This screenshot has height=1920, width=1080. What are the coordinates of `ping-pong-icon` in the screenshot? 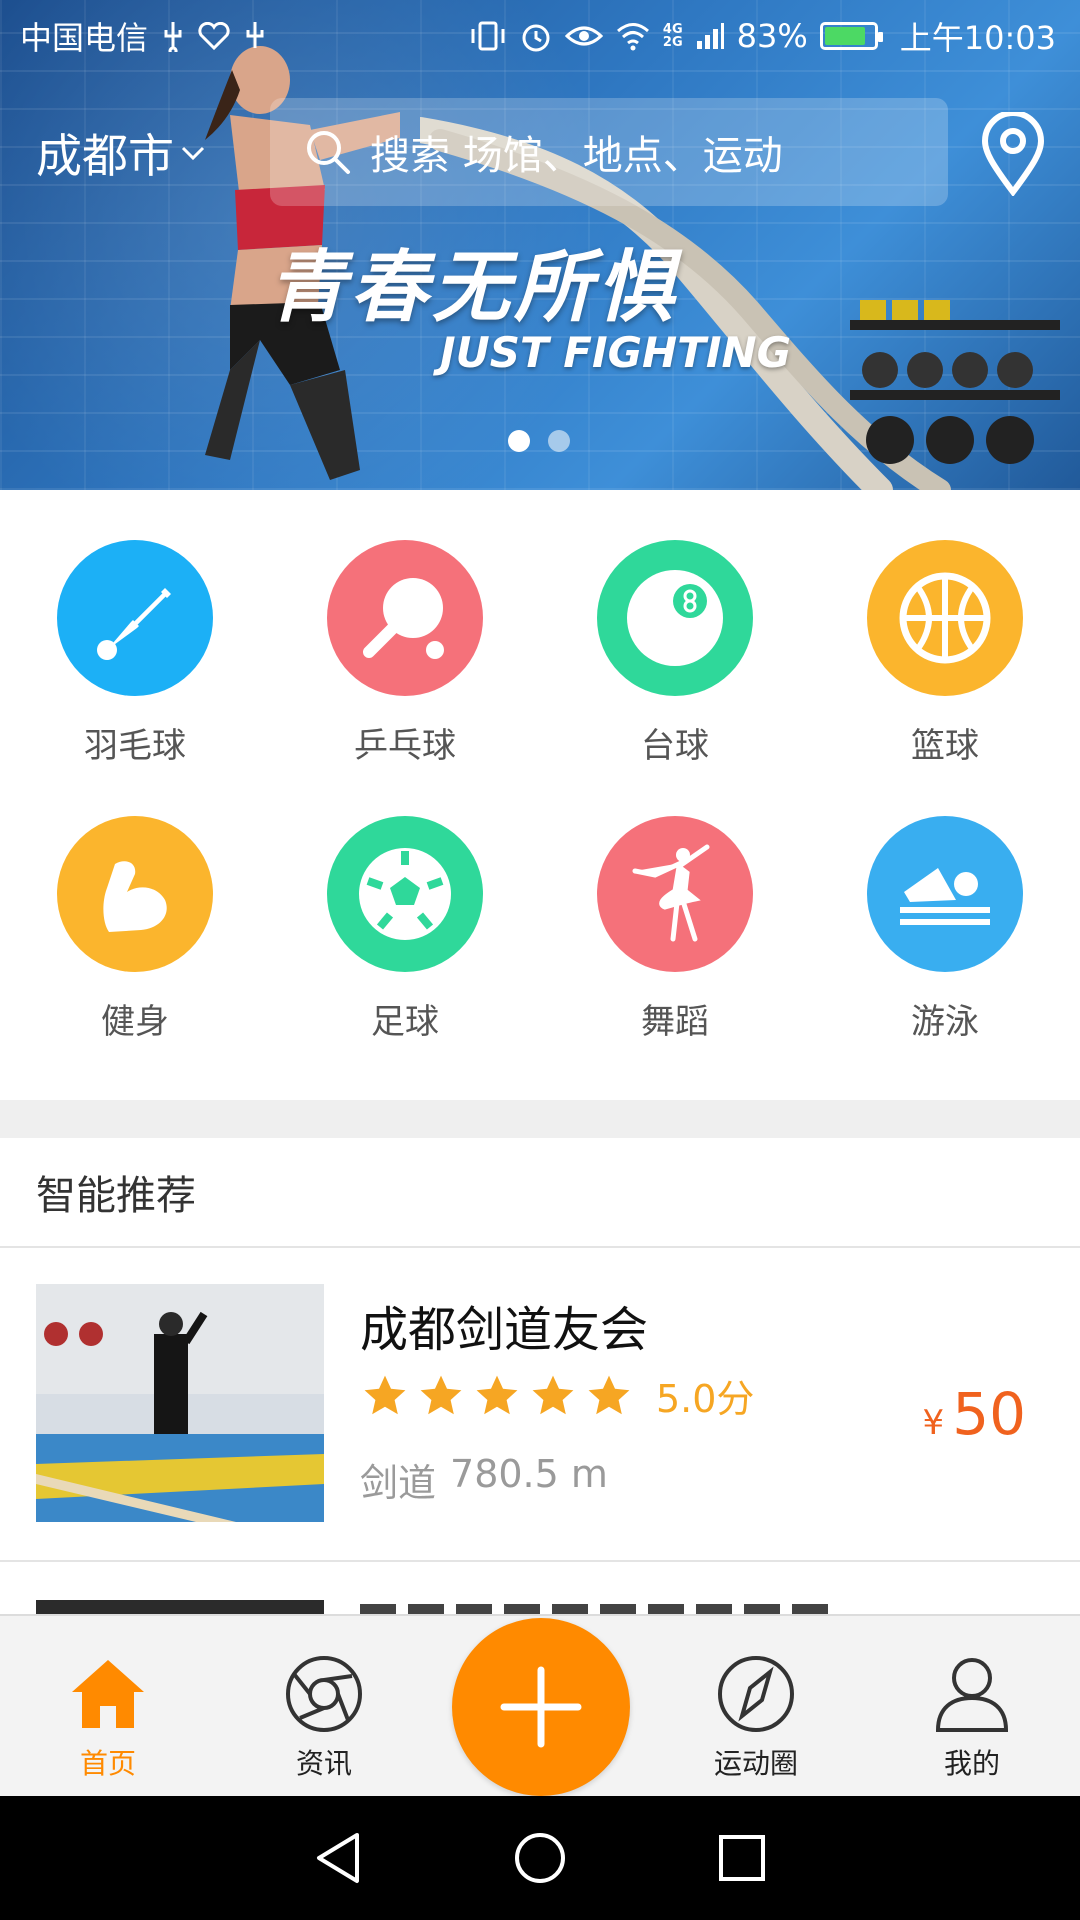 It's located at (403, 618).